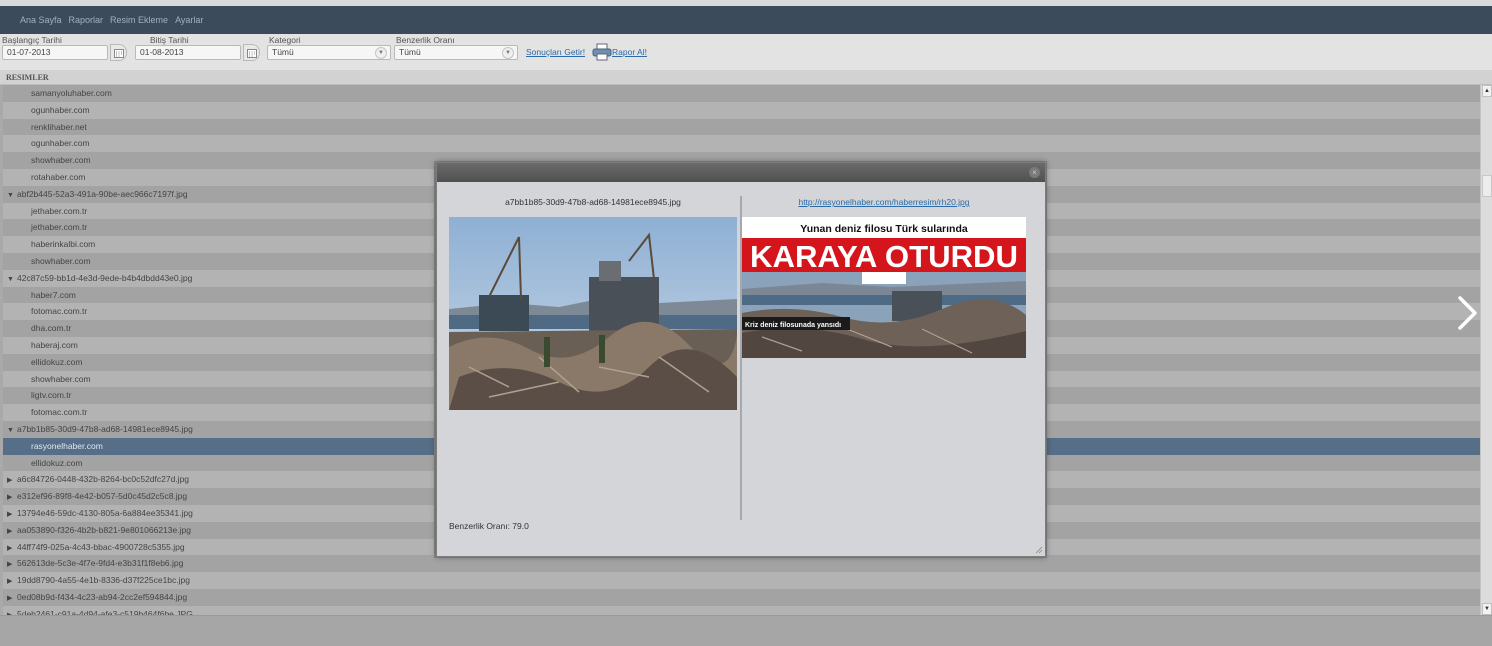  What do you see at coordinates (329, 52) in the screenshot?
I see `category-select: Tümü ▼` at bounding box center [329, 52].